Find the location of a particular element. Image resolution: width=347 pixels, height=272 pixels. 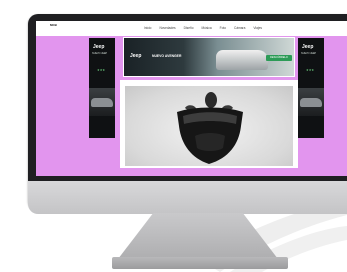

monitor-chin is located at coordinates (187, 197).